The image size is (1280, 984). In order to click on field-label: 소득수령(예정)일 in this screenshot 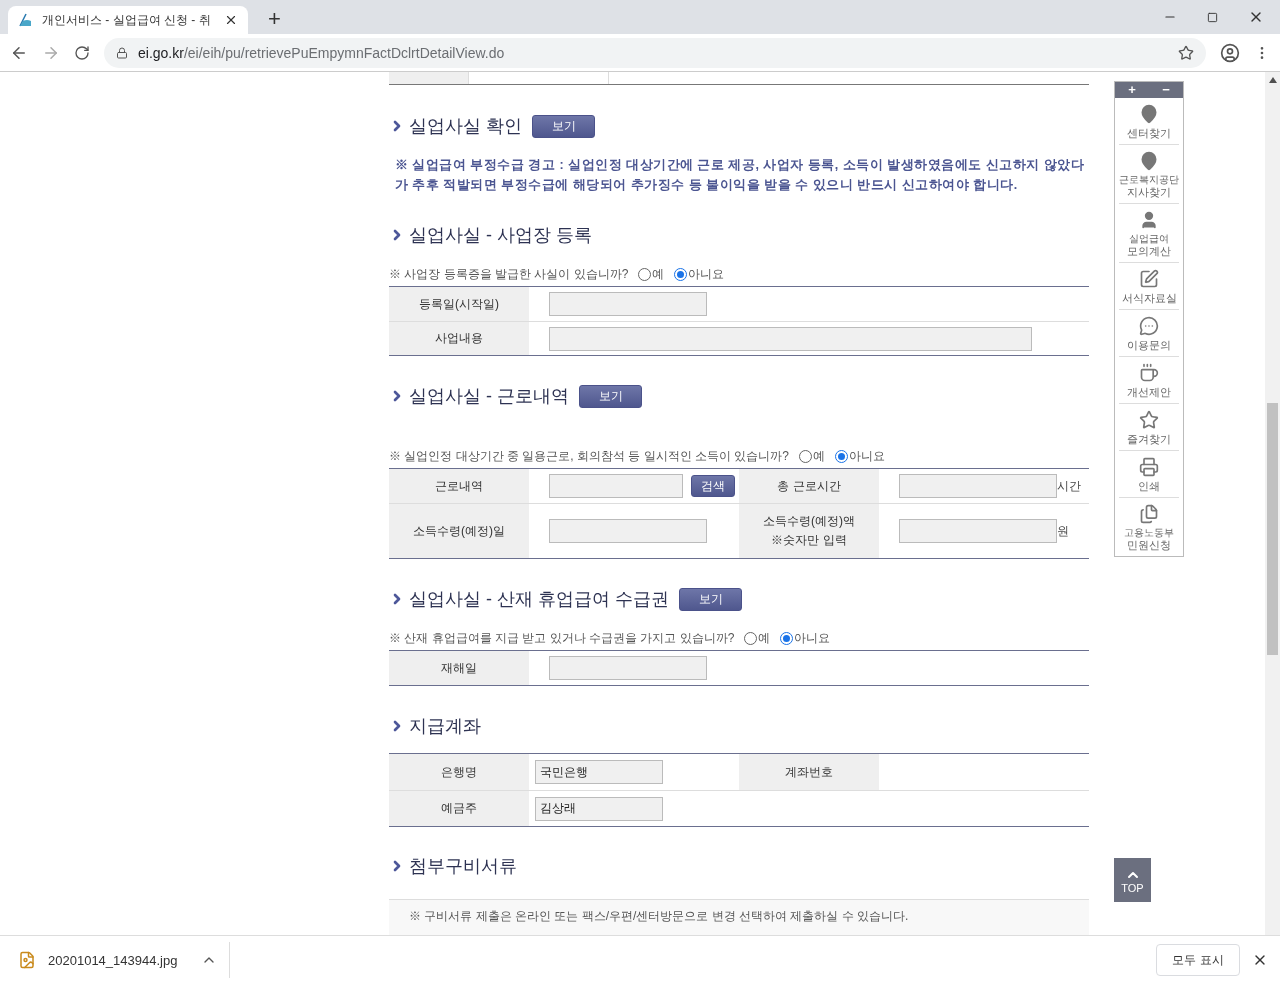, I will do `click(459, 531)`.